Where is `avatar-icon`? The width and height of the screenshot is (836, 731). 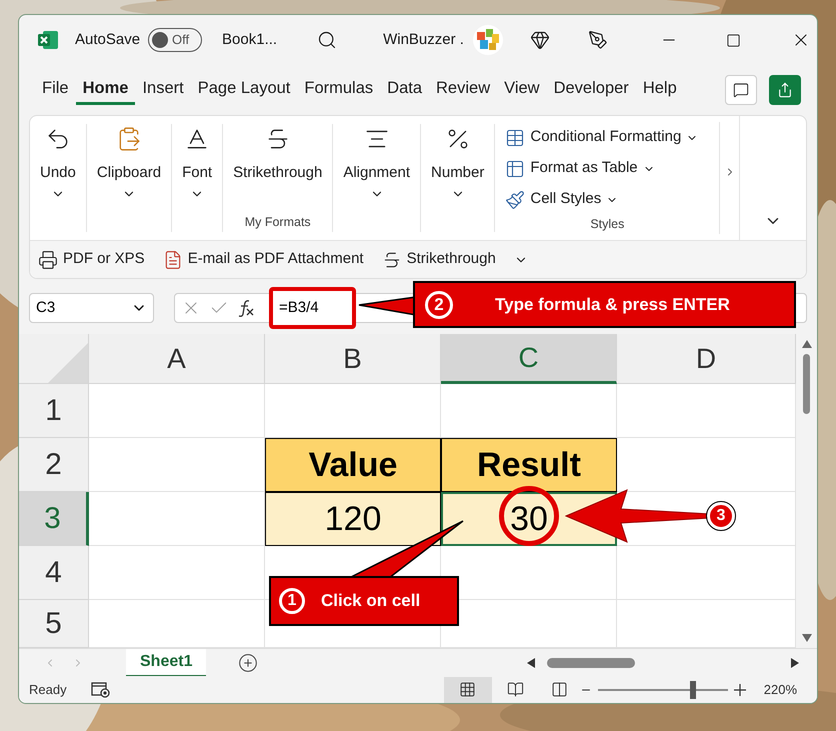
avatar-icon is located at coordinates (488, 40).